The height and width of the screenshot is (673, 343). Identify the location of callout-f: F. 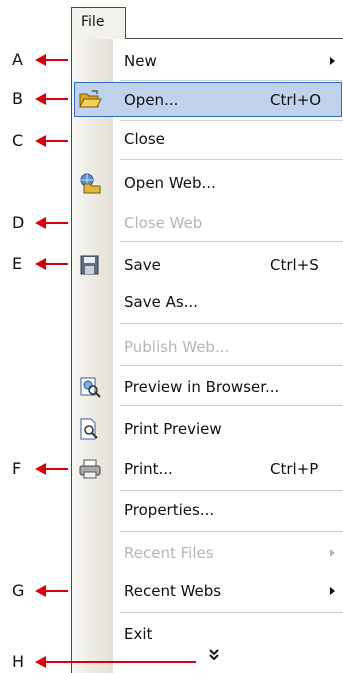
(40, 469).